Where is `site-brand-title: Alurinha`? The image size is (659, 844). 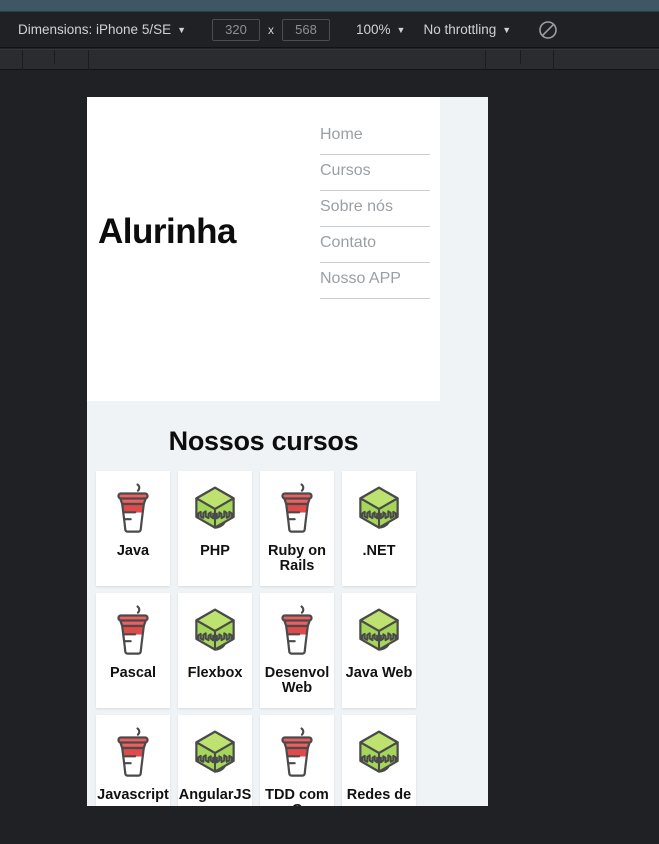 site-brand-title: Alurinha is located at coordinates (167, 231).